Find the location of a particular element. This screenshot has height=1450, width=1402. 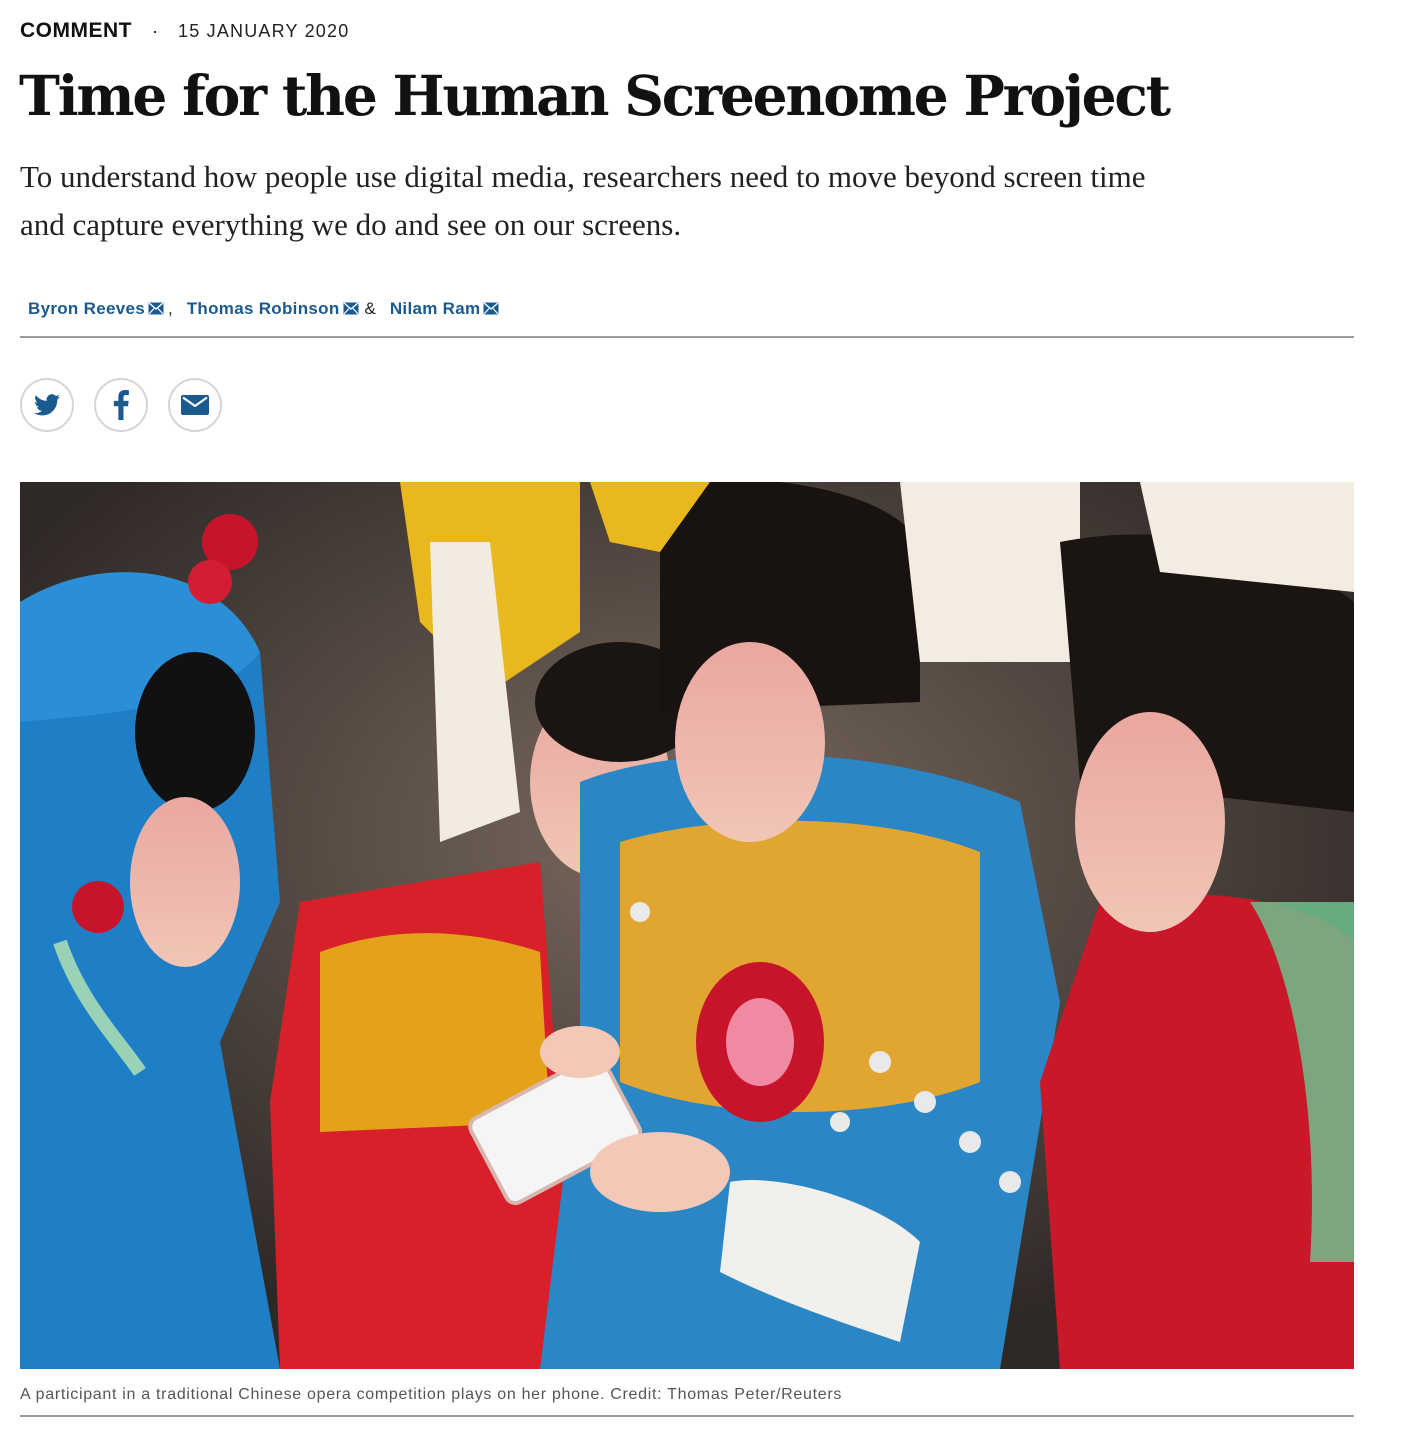

author-thomas-robinson: Thomas Robinson is located at coordinates (273, 309).